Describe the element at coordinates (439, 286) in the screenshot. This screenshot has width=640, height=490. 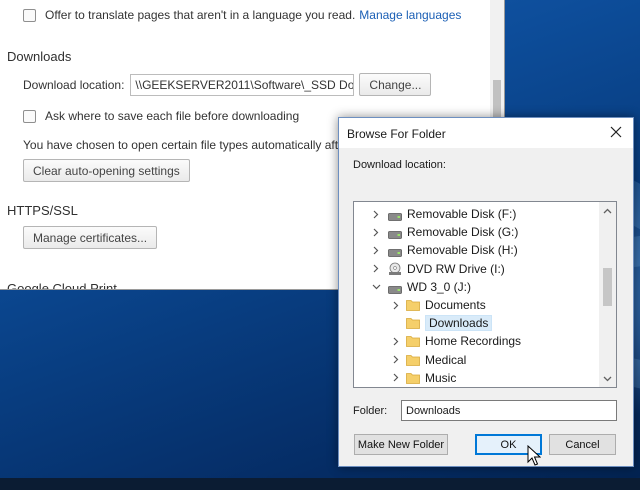
I see `tree-item-label: WD 3_0 (J:)` at that location.